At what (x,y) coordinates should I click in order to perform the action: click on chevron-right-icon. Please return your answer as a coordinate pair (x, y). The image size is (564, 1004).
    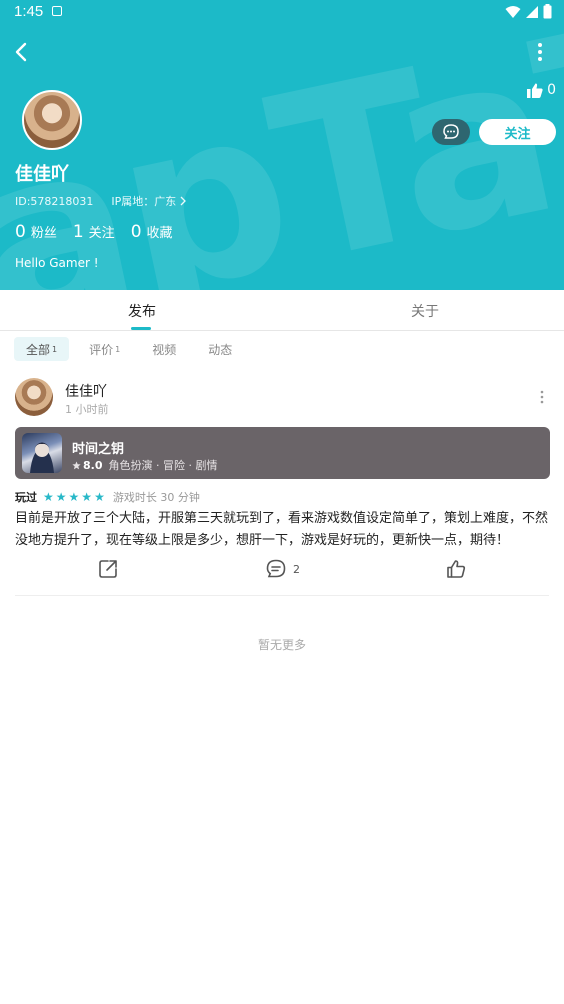
    Looking at the image, I should click on (183, 201).